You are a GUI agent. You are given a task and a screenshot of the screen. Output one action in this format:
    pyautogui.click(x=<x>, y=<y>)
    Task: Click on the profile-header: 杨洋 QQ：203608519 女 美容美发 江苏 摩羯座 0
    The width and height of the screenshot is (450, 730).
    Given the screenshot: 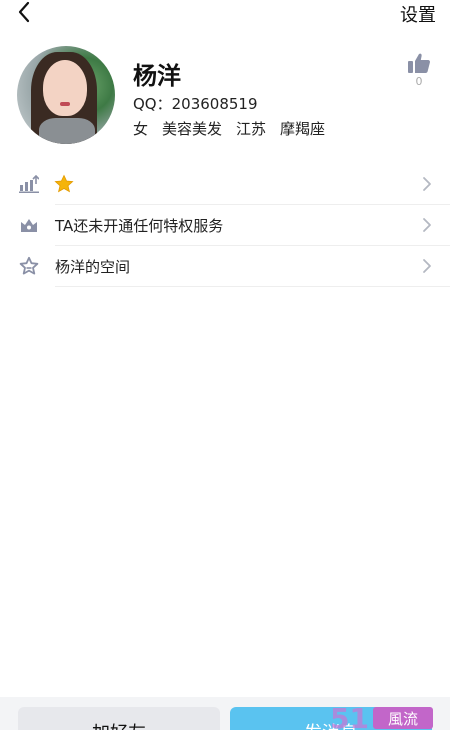 What is the action you would take?
    pyautogui.click(x=225, y=96)
    